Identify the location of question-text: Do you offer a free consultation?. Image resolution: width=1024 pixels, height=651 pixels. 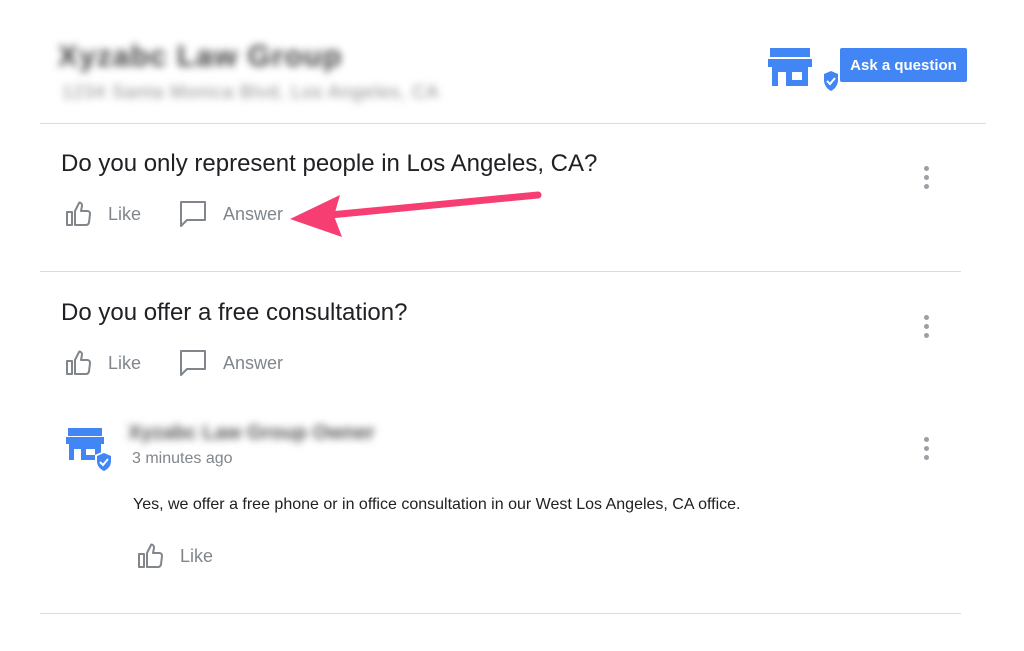
(234, 312).